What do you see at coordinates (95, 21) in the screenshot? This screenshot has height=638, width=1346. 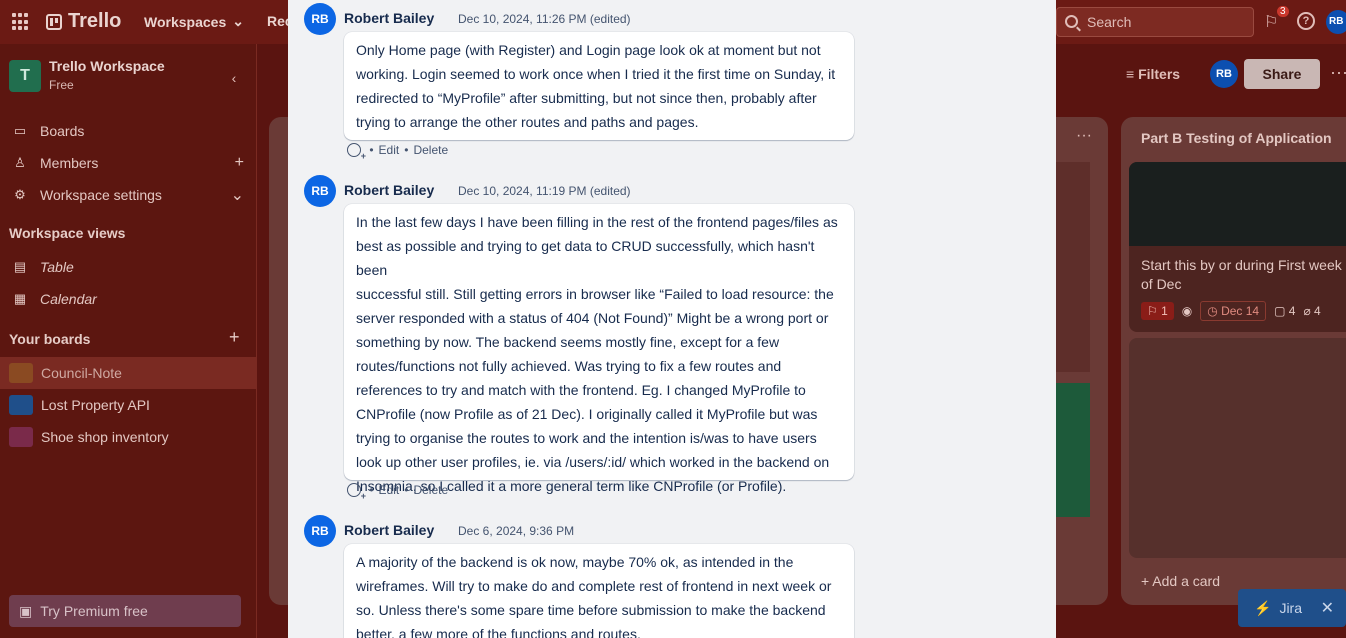 I see `app-name: Trello` at bounding box center [95, 21].